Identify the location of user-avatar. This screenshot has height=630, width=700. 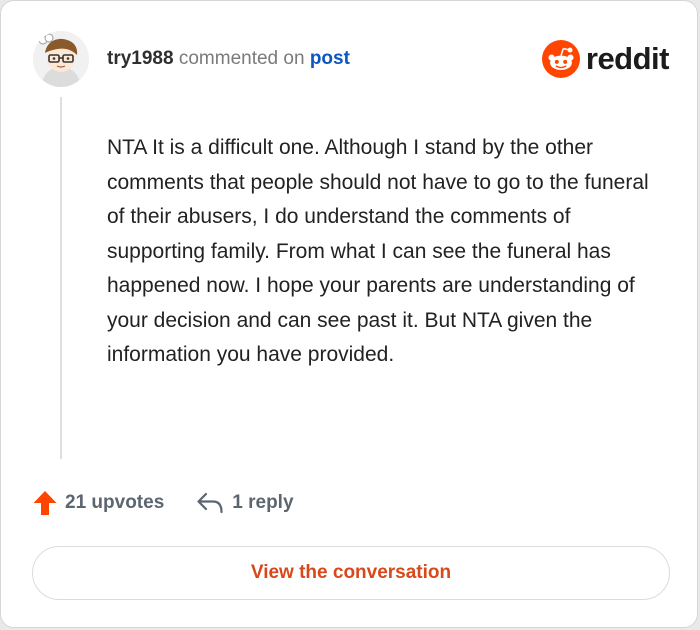
(61, 59).